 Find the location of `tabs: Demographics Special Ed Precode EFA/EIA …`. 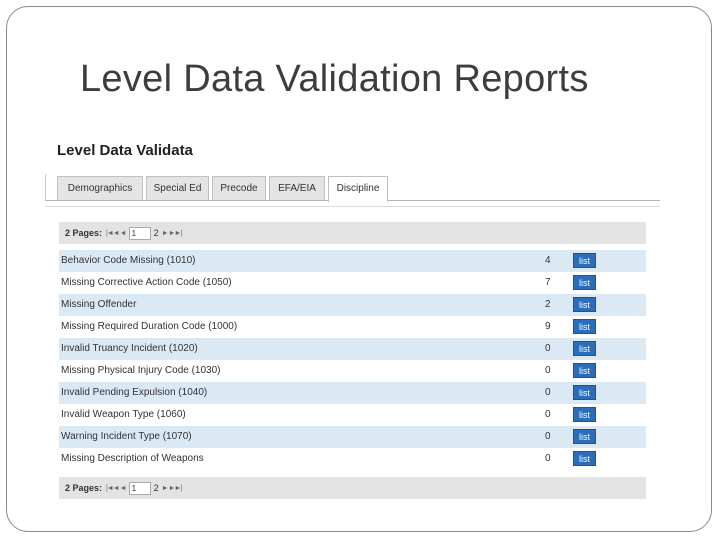

tabs: Demographics Special Ed Precode EFA/EIA … is located at coordinates (222, 189).